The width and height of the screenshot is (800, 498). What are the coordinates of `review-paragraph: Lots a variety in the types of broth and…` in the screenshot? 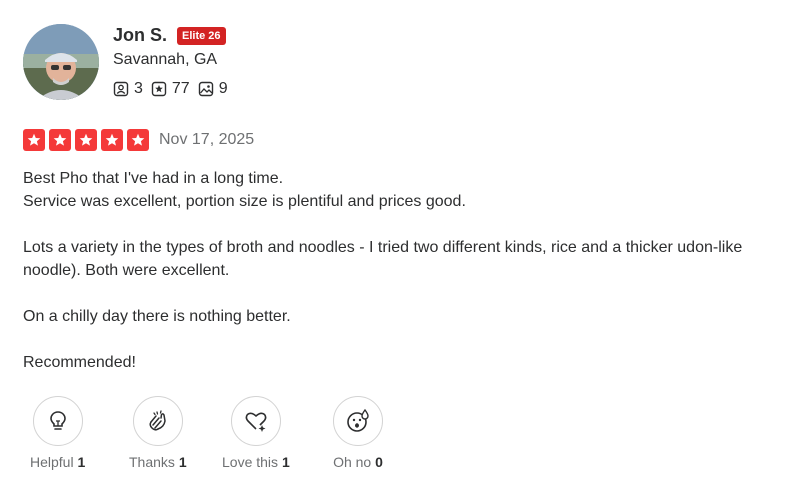 It's located at (383, 259).